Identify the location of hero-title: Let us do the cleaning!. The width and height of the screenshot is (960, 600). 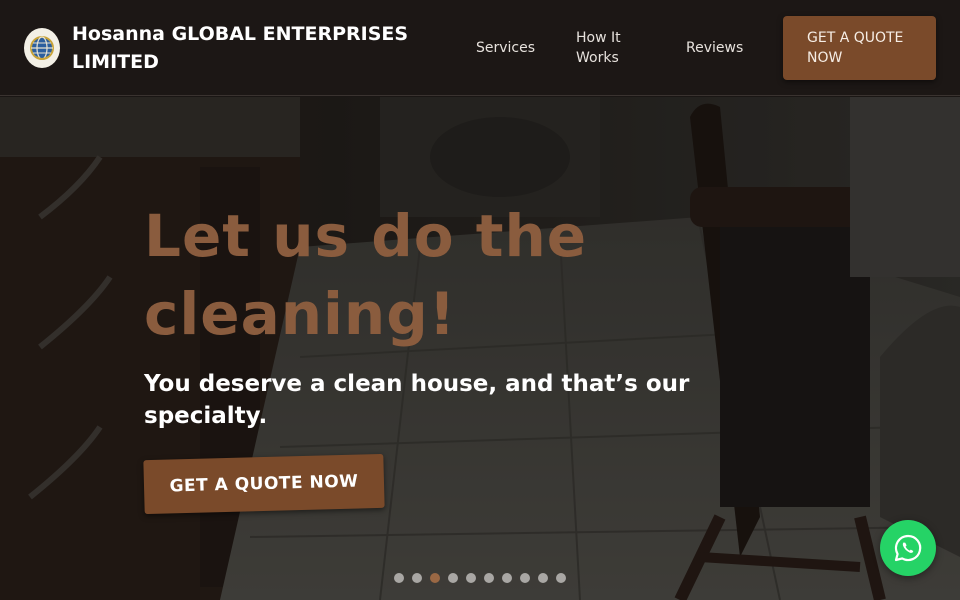
(366, 275).